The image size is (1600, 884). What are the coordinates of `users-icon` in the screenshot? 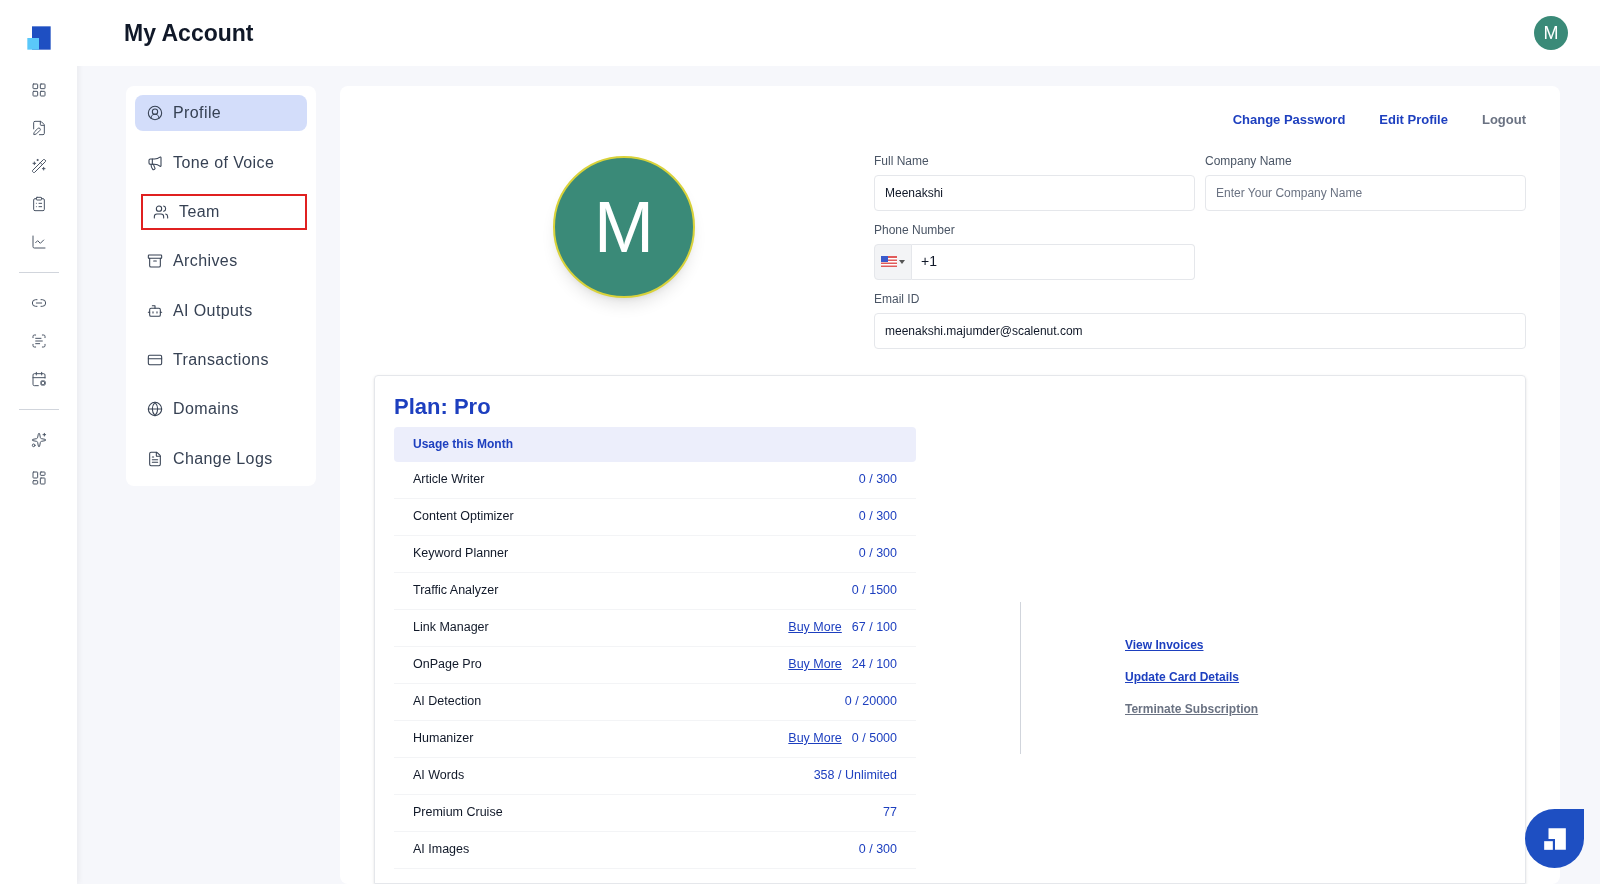 It's located at (161, 211).